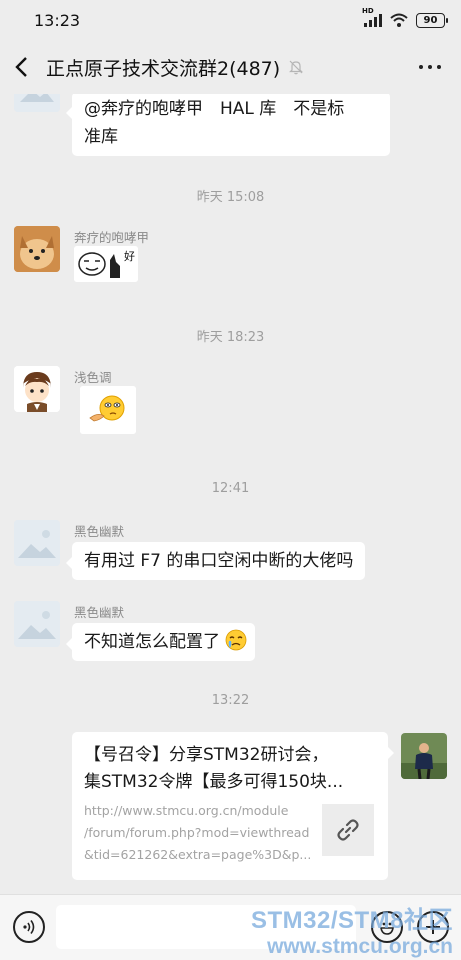  I want to click on voice-input-button, so click(29, 927).